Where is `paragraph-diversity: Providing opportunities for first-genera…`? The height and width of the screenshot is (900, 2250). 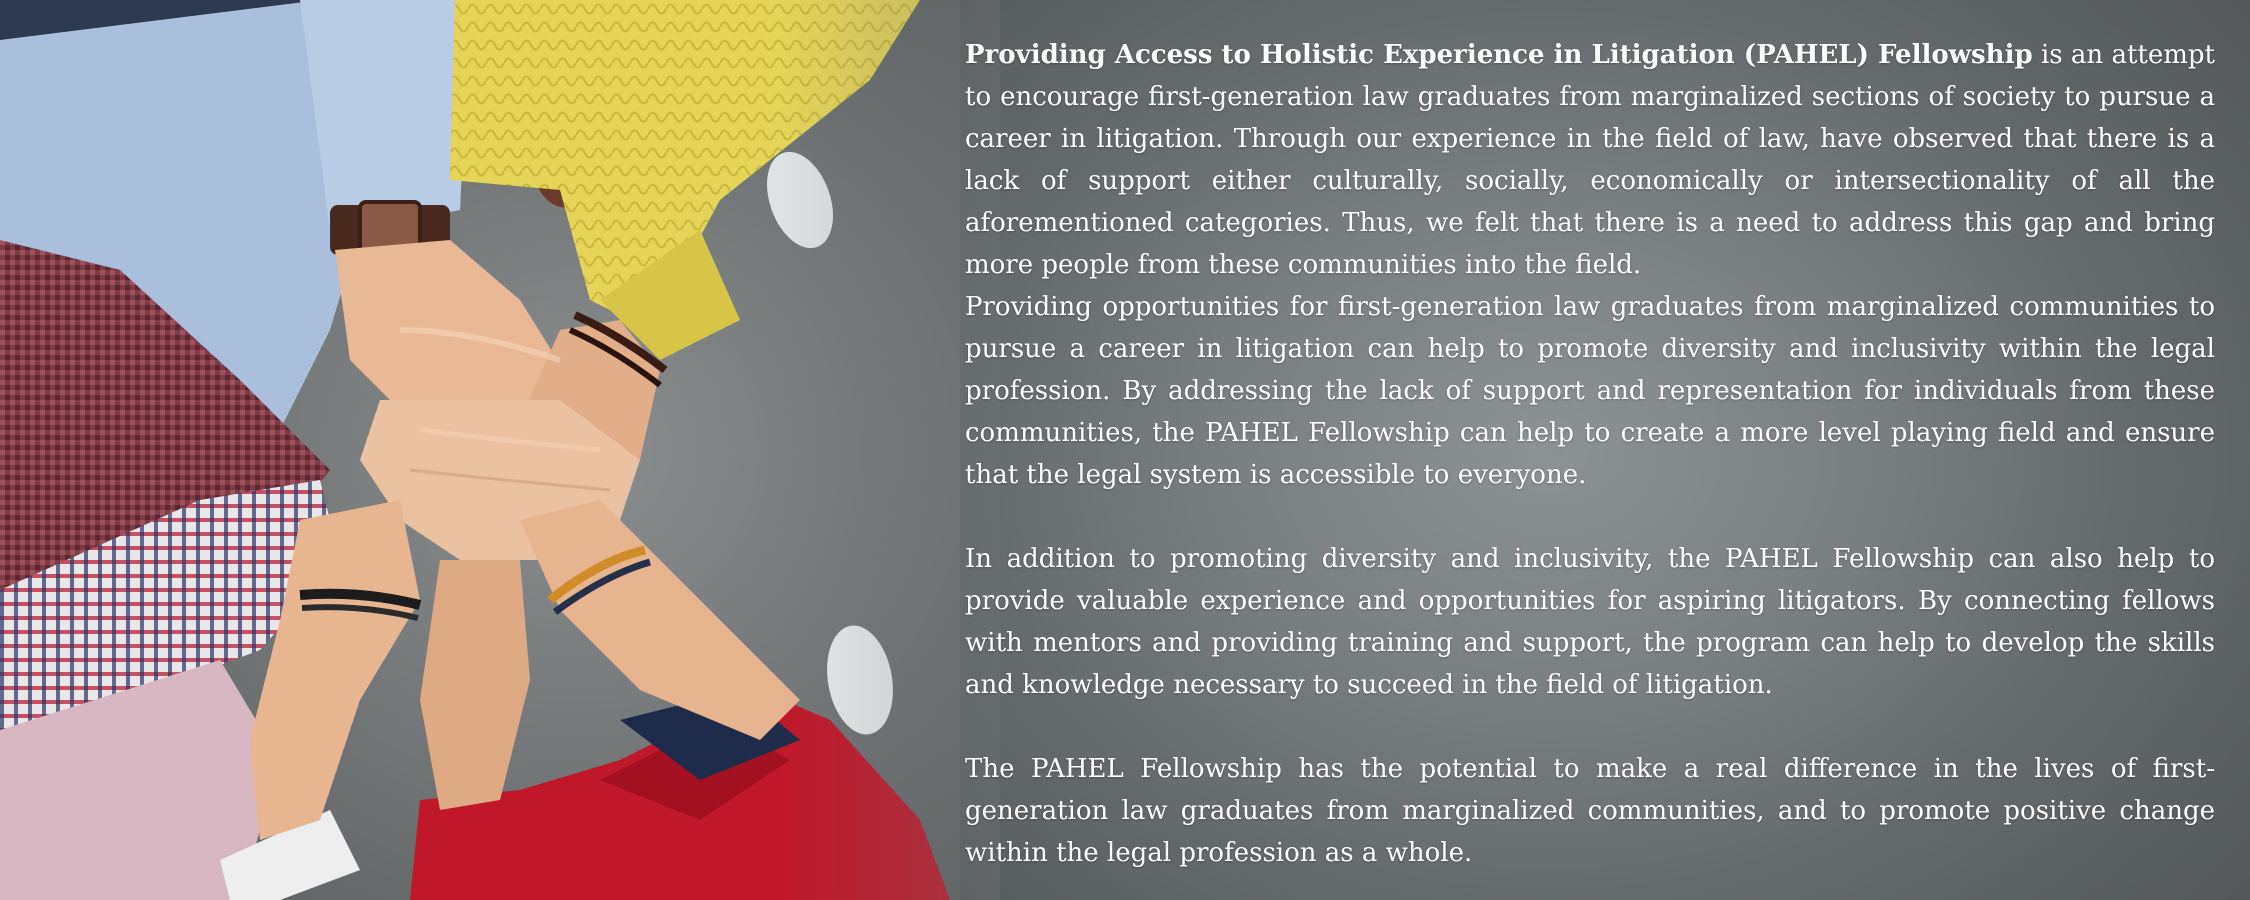 paragraph-diversity: Providing opportunities for first-genera… is located at coordinates (1590, 391).